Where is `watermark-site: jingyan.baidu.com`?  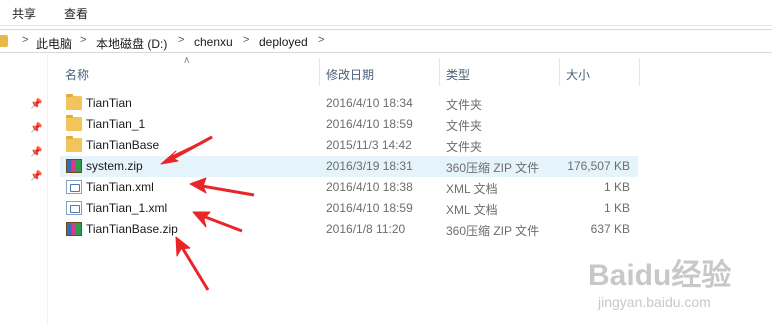 watermark-site: jingyan.baidu.com is located at coordinates (654, 302).